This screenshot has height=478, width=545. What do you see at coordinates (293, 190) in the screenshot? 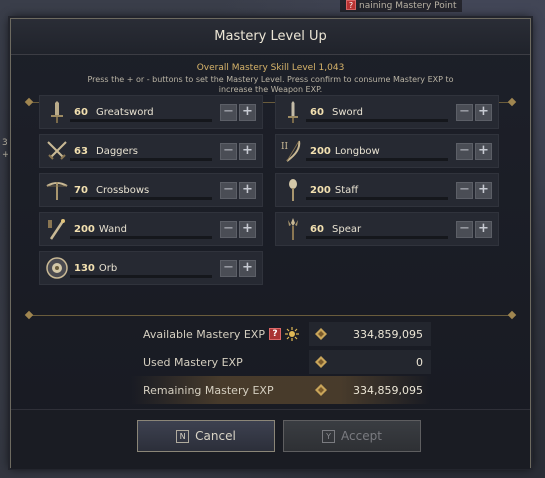
I see `staff-icon` at bounding box center [293, 190].